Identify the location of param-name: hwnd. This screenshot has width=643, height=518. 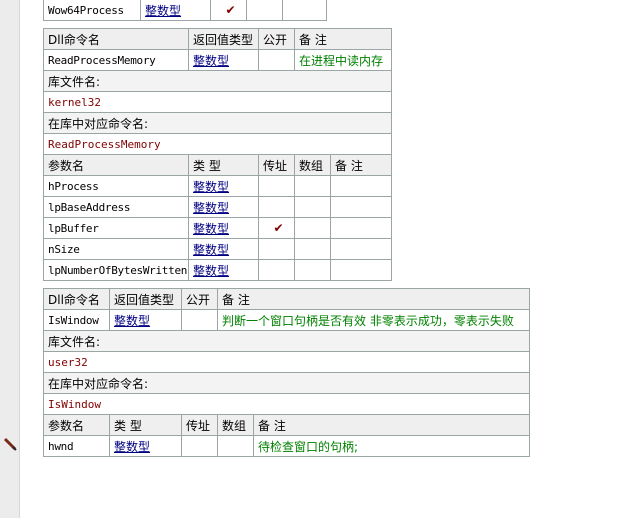
(76, 446).